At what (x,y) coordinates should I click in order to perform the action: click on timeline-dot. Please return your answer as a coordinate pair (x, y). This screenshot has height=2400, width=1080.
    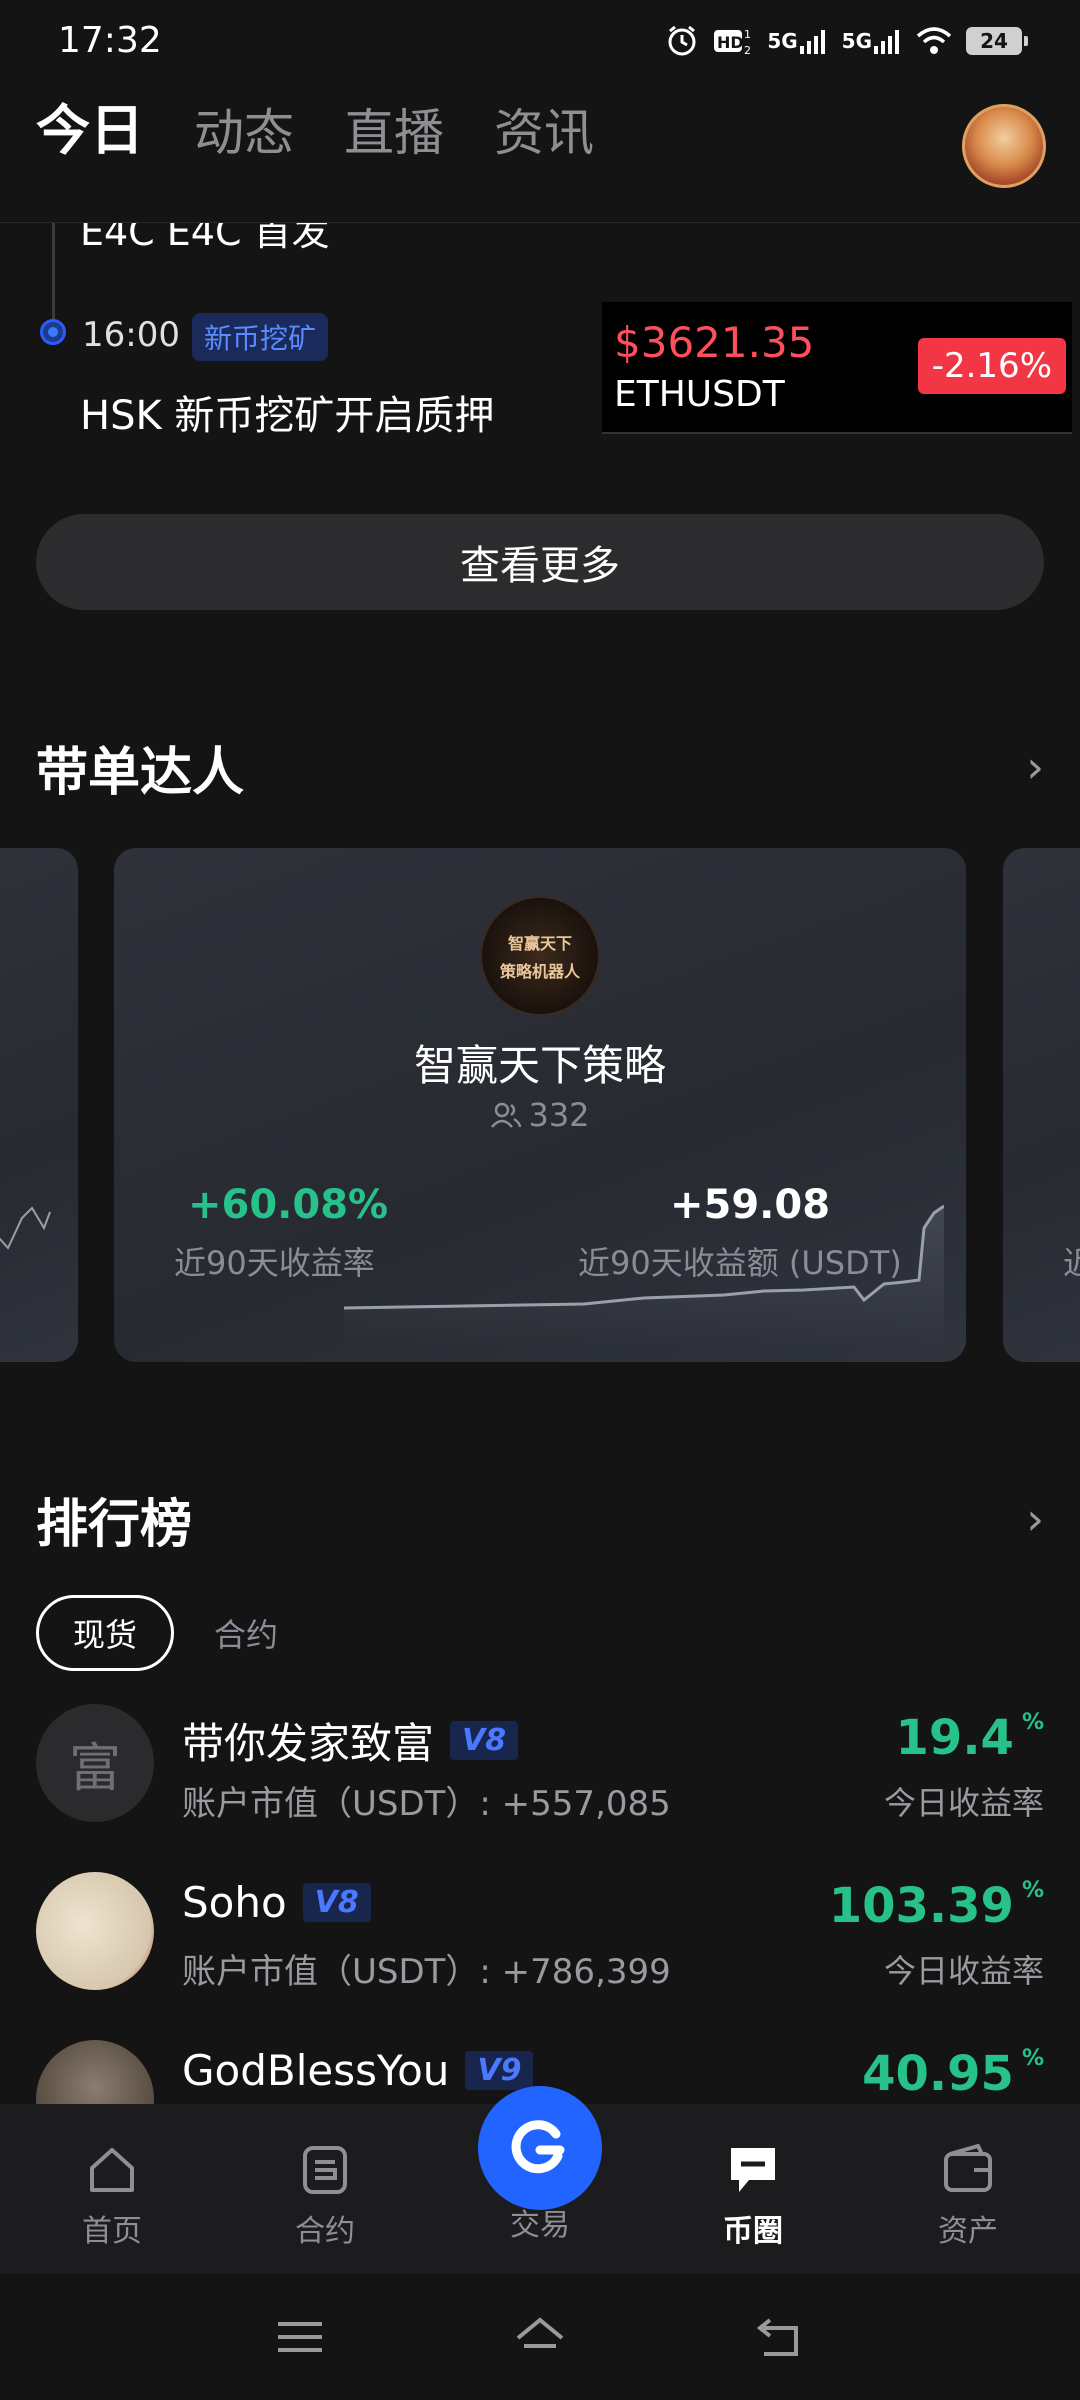
    Looking at the image, I should click on (53, 332).